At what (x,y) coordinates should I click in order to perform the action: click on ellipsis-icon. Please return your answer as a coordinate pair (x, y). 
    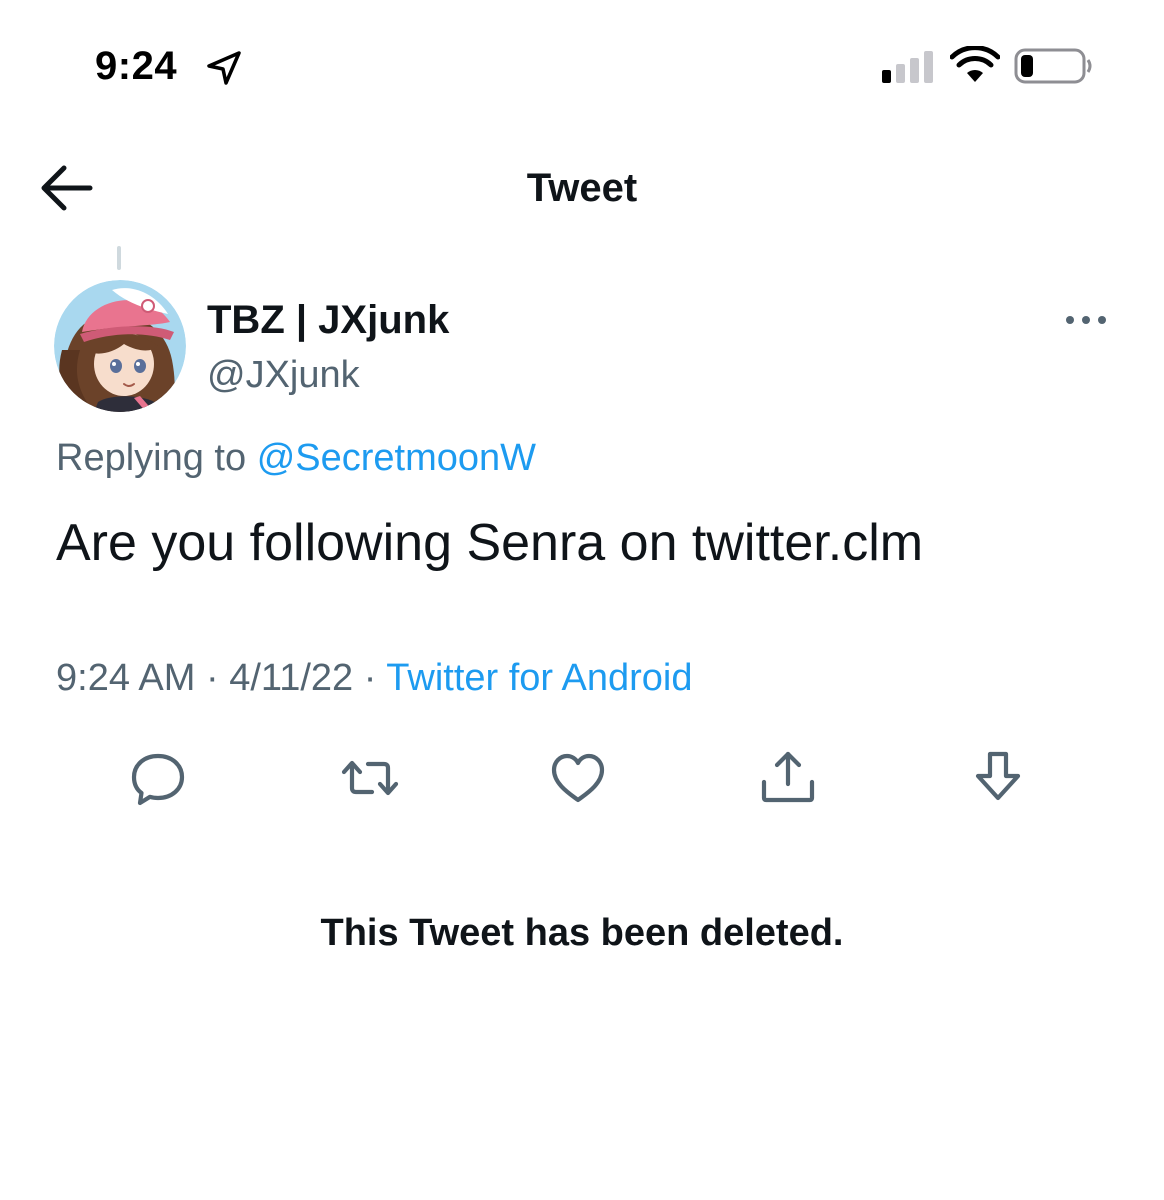
    Looking at the image, I should click on (1086, 320).